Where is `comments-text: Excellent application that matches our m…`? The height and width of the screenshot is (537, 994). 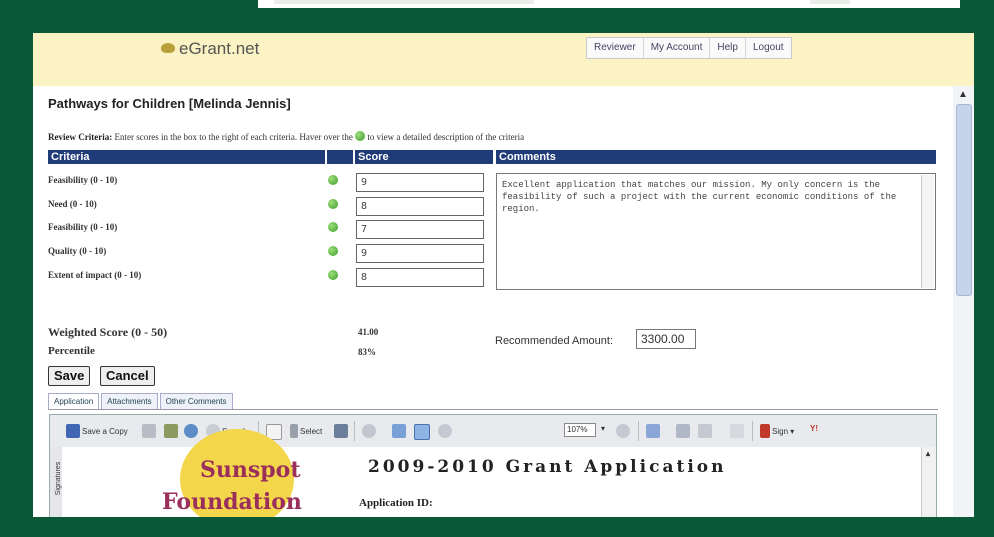 comments-text: Excellent application that matches our m… is located at coordinates (699, 197).